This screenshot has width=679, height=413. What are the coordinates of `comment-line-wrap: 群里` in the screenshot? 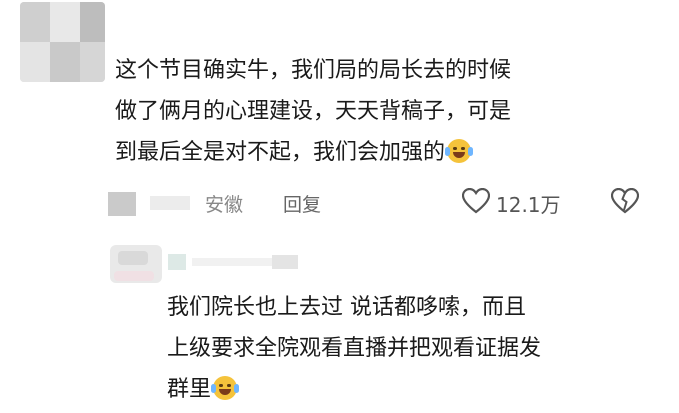 It's located at (203, 389).